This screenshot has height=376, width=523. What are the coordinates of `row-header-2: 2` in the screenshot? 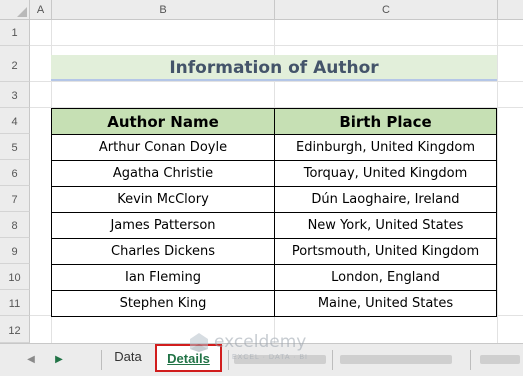 It's located at (15, 64).